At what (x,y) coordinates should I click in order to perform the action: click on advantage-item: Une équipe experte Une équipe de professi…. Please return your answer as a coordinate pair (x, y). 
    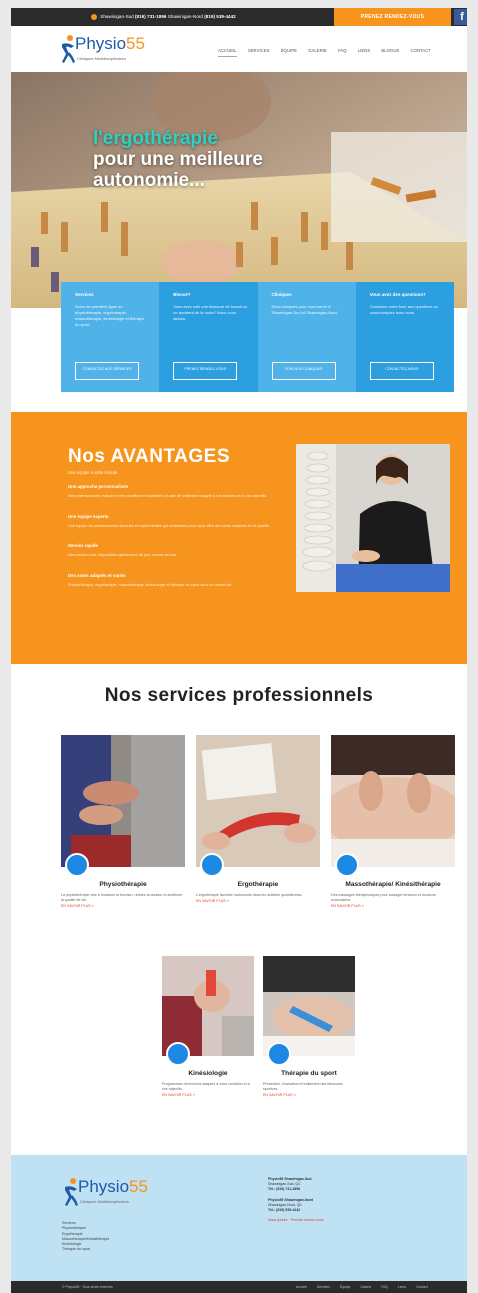
    Looking at the image, I should click on (169, 520).